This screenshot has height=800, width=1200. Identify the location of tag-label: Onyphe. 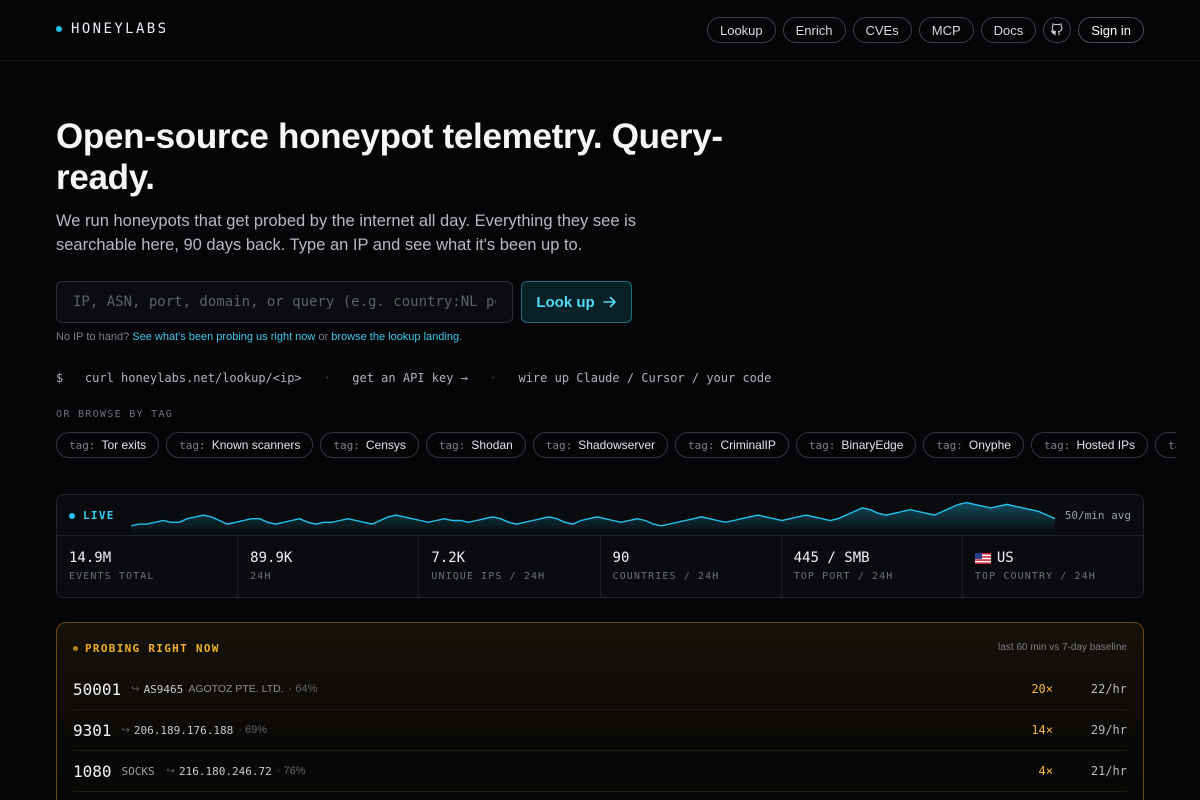
(989, 445).